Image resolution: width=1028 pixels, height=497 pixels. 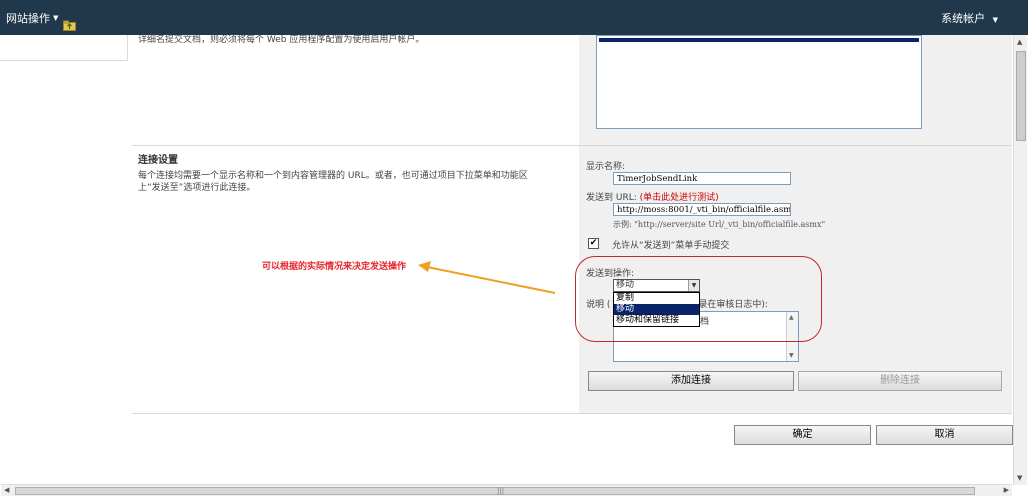 What do you see at coordinates (656, 320) in the screenshot?
I see `dropdown-option: 移动和保留链接` at bounding box center [656, 320].